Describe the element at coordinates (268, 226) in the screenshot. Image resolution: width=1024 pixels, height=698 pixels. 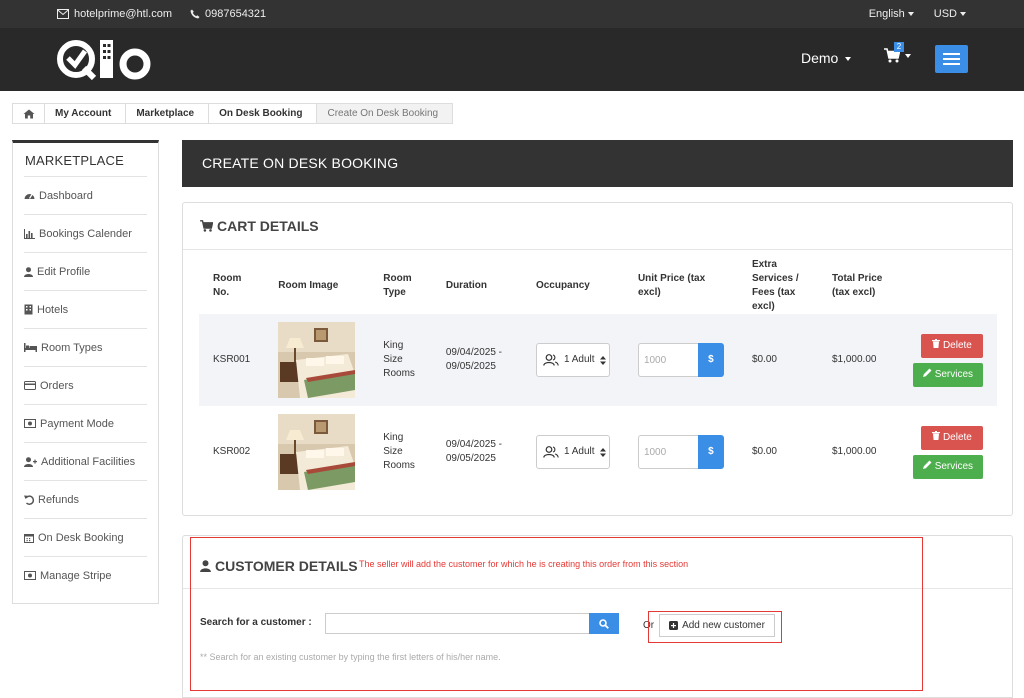
I see `cart-heading-text: CART DETAILS` at that location.